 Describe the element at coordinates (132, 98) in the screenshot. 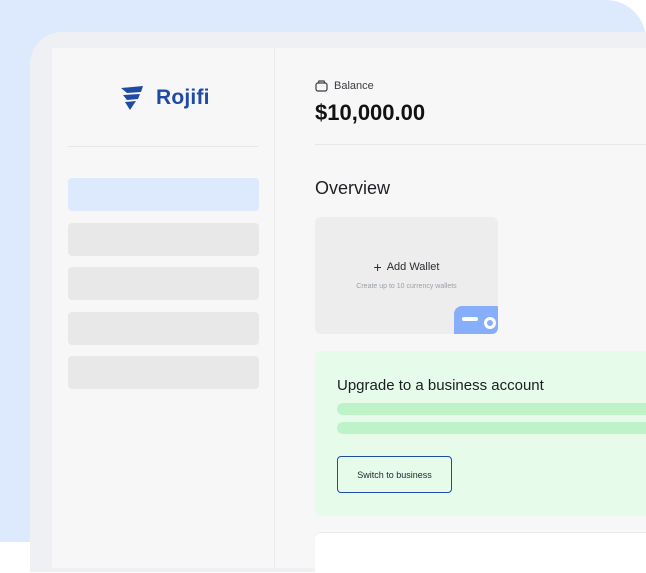

I see `rojifi-logo-icon` at that location.